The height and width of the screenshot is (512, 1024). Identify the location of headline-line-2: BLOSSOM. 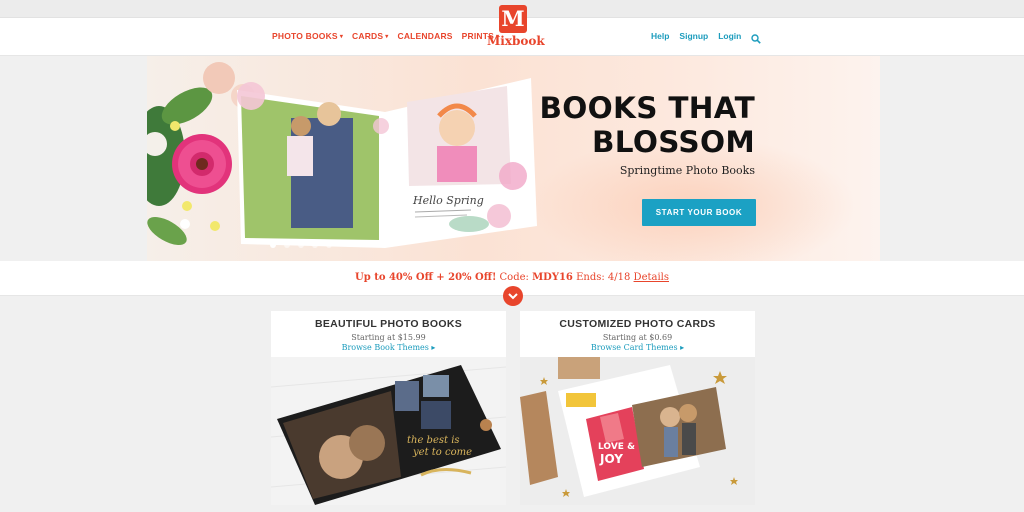
(673, 142).